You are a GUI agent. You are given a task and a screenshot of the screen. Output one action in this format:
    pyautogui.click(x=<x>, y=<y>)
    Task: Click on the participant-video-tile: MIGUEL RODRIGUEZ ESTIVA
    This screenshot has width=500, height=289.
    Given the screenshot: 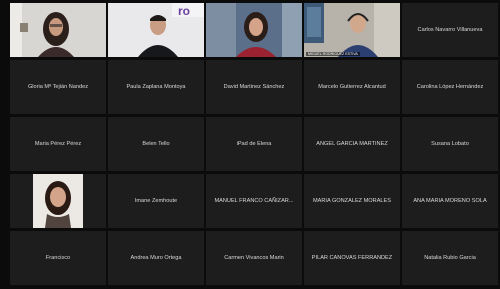 What is the action you would take?
    pyautogui.click(x=352, y=30)
    